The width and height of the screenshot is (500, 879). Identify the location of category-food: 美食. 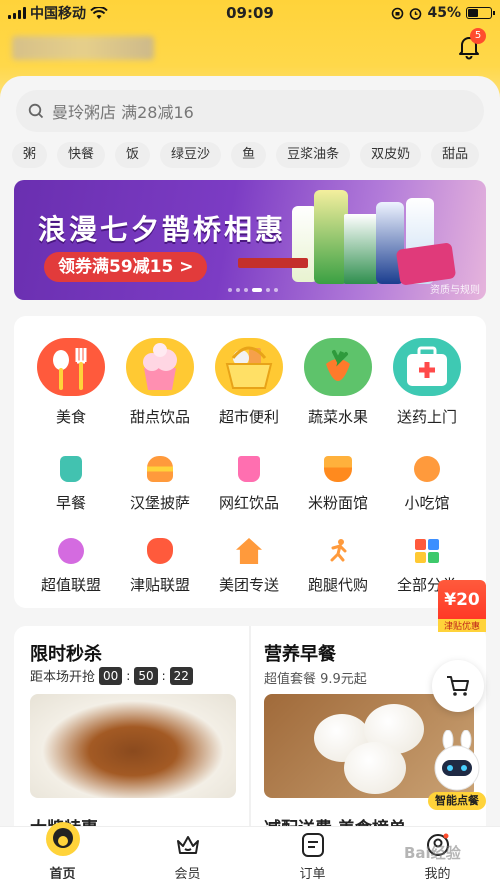
(71, 382).